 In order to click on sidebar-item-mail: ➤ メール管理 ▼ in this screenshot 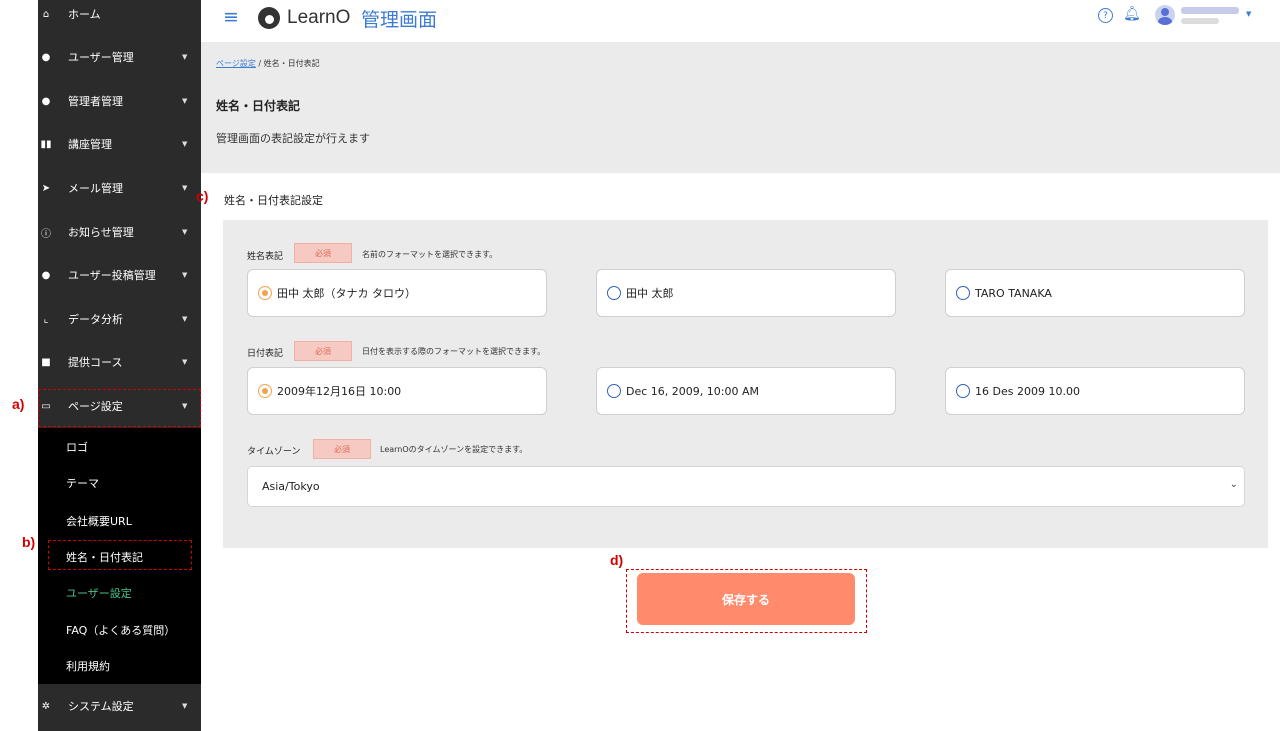, I will do `click(119, 188)`.